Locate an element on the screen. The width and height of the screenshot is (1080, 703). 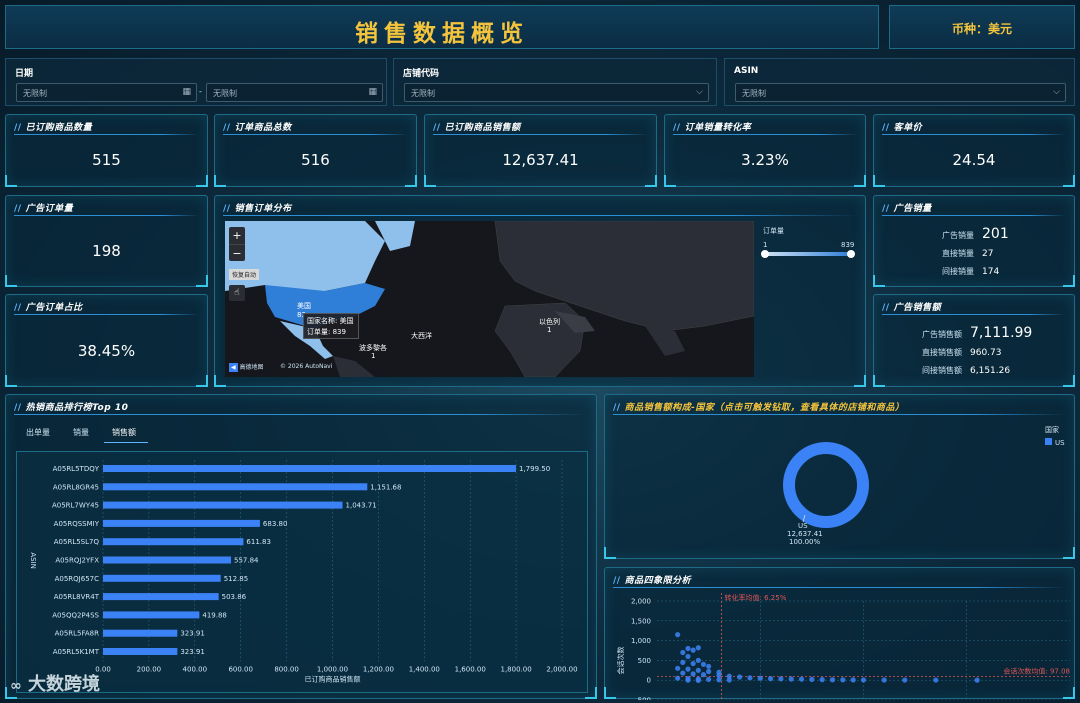
watermark: ∞ 大数跨境 is located at coordinates (55, 683).